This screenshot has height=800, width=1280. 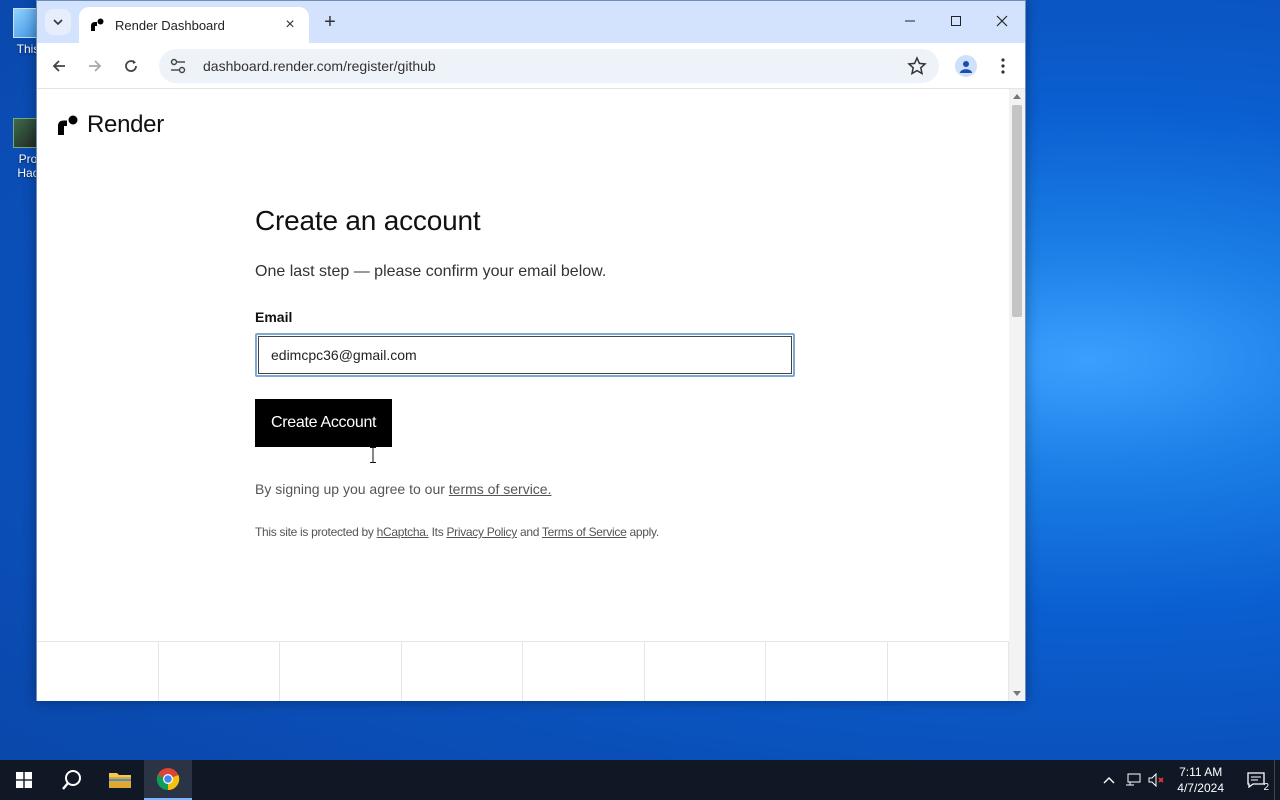 What do you see at coordinates (529, 532) in the screenshot?
I see `captcha-and: and` at bounding box center [529, 532].